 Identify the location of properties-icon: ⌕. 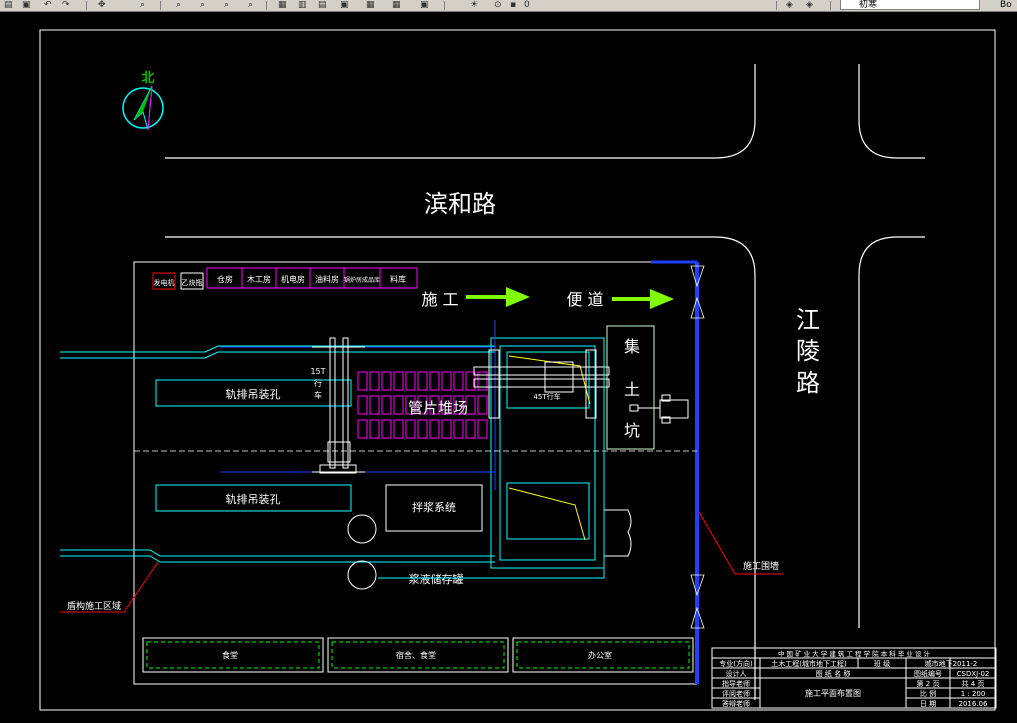
(250, 5).